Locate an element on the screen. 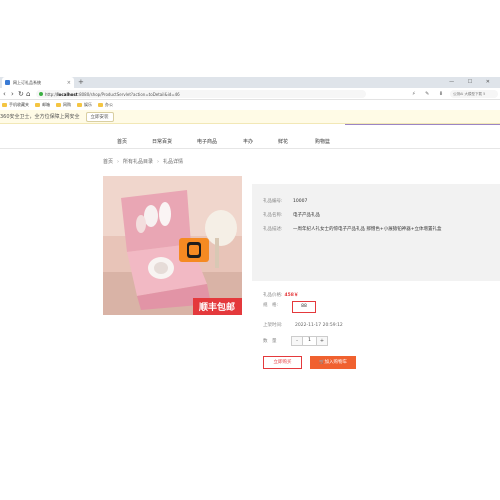  product-name-row: 礼品名称: 电子产品礼品 is located at coordinates (291, 215).